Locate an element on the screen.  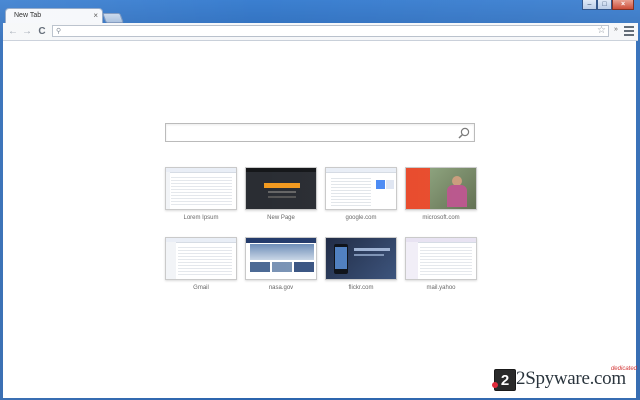
omnibox-input is located at coordinates (325, 31).